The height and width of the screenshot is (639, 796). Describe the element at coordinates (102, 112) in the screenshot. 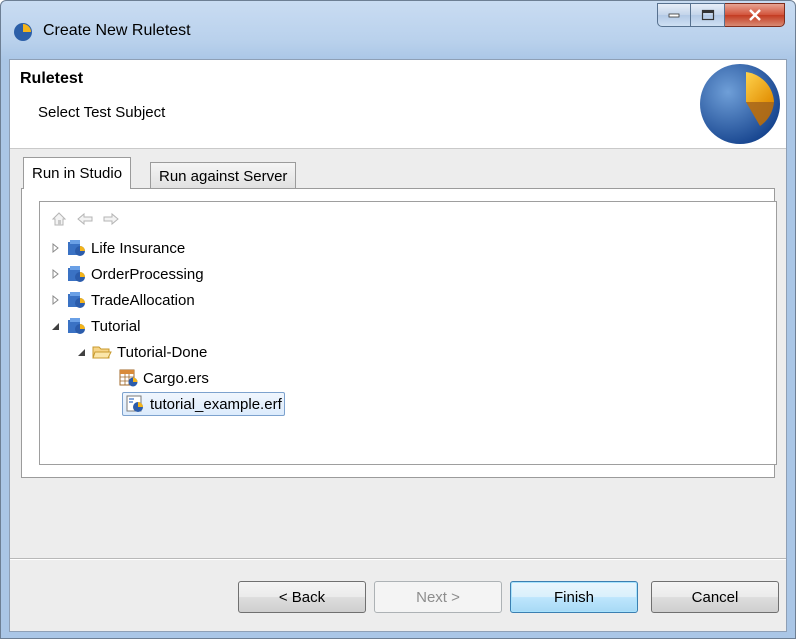

I see `page-subtitle: Select Test Subject` at that location.